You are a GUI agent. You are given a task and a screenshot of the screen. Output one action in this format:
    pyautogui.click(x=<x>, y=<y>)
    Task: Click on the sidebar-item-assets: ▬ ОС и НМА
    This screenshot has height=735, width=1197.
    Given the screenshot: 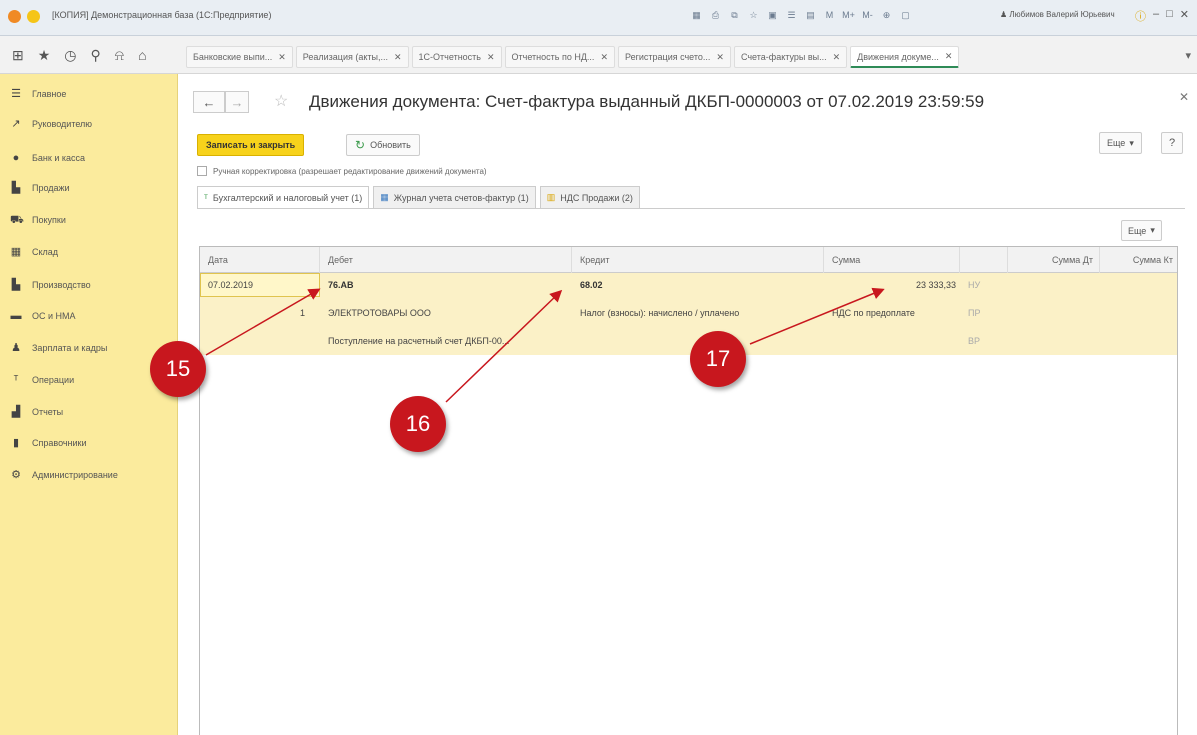 What is the action you would take?
    pyautogui.click(x=43, y=316)
    